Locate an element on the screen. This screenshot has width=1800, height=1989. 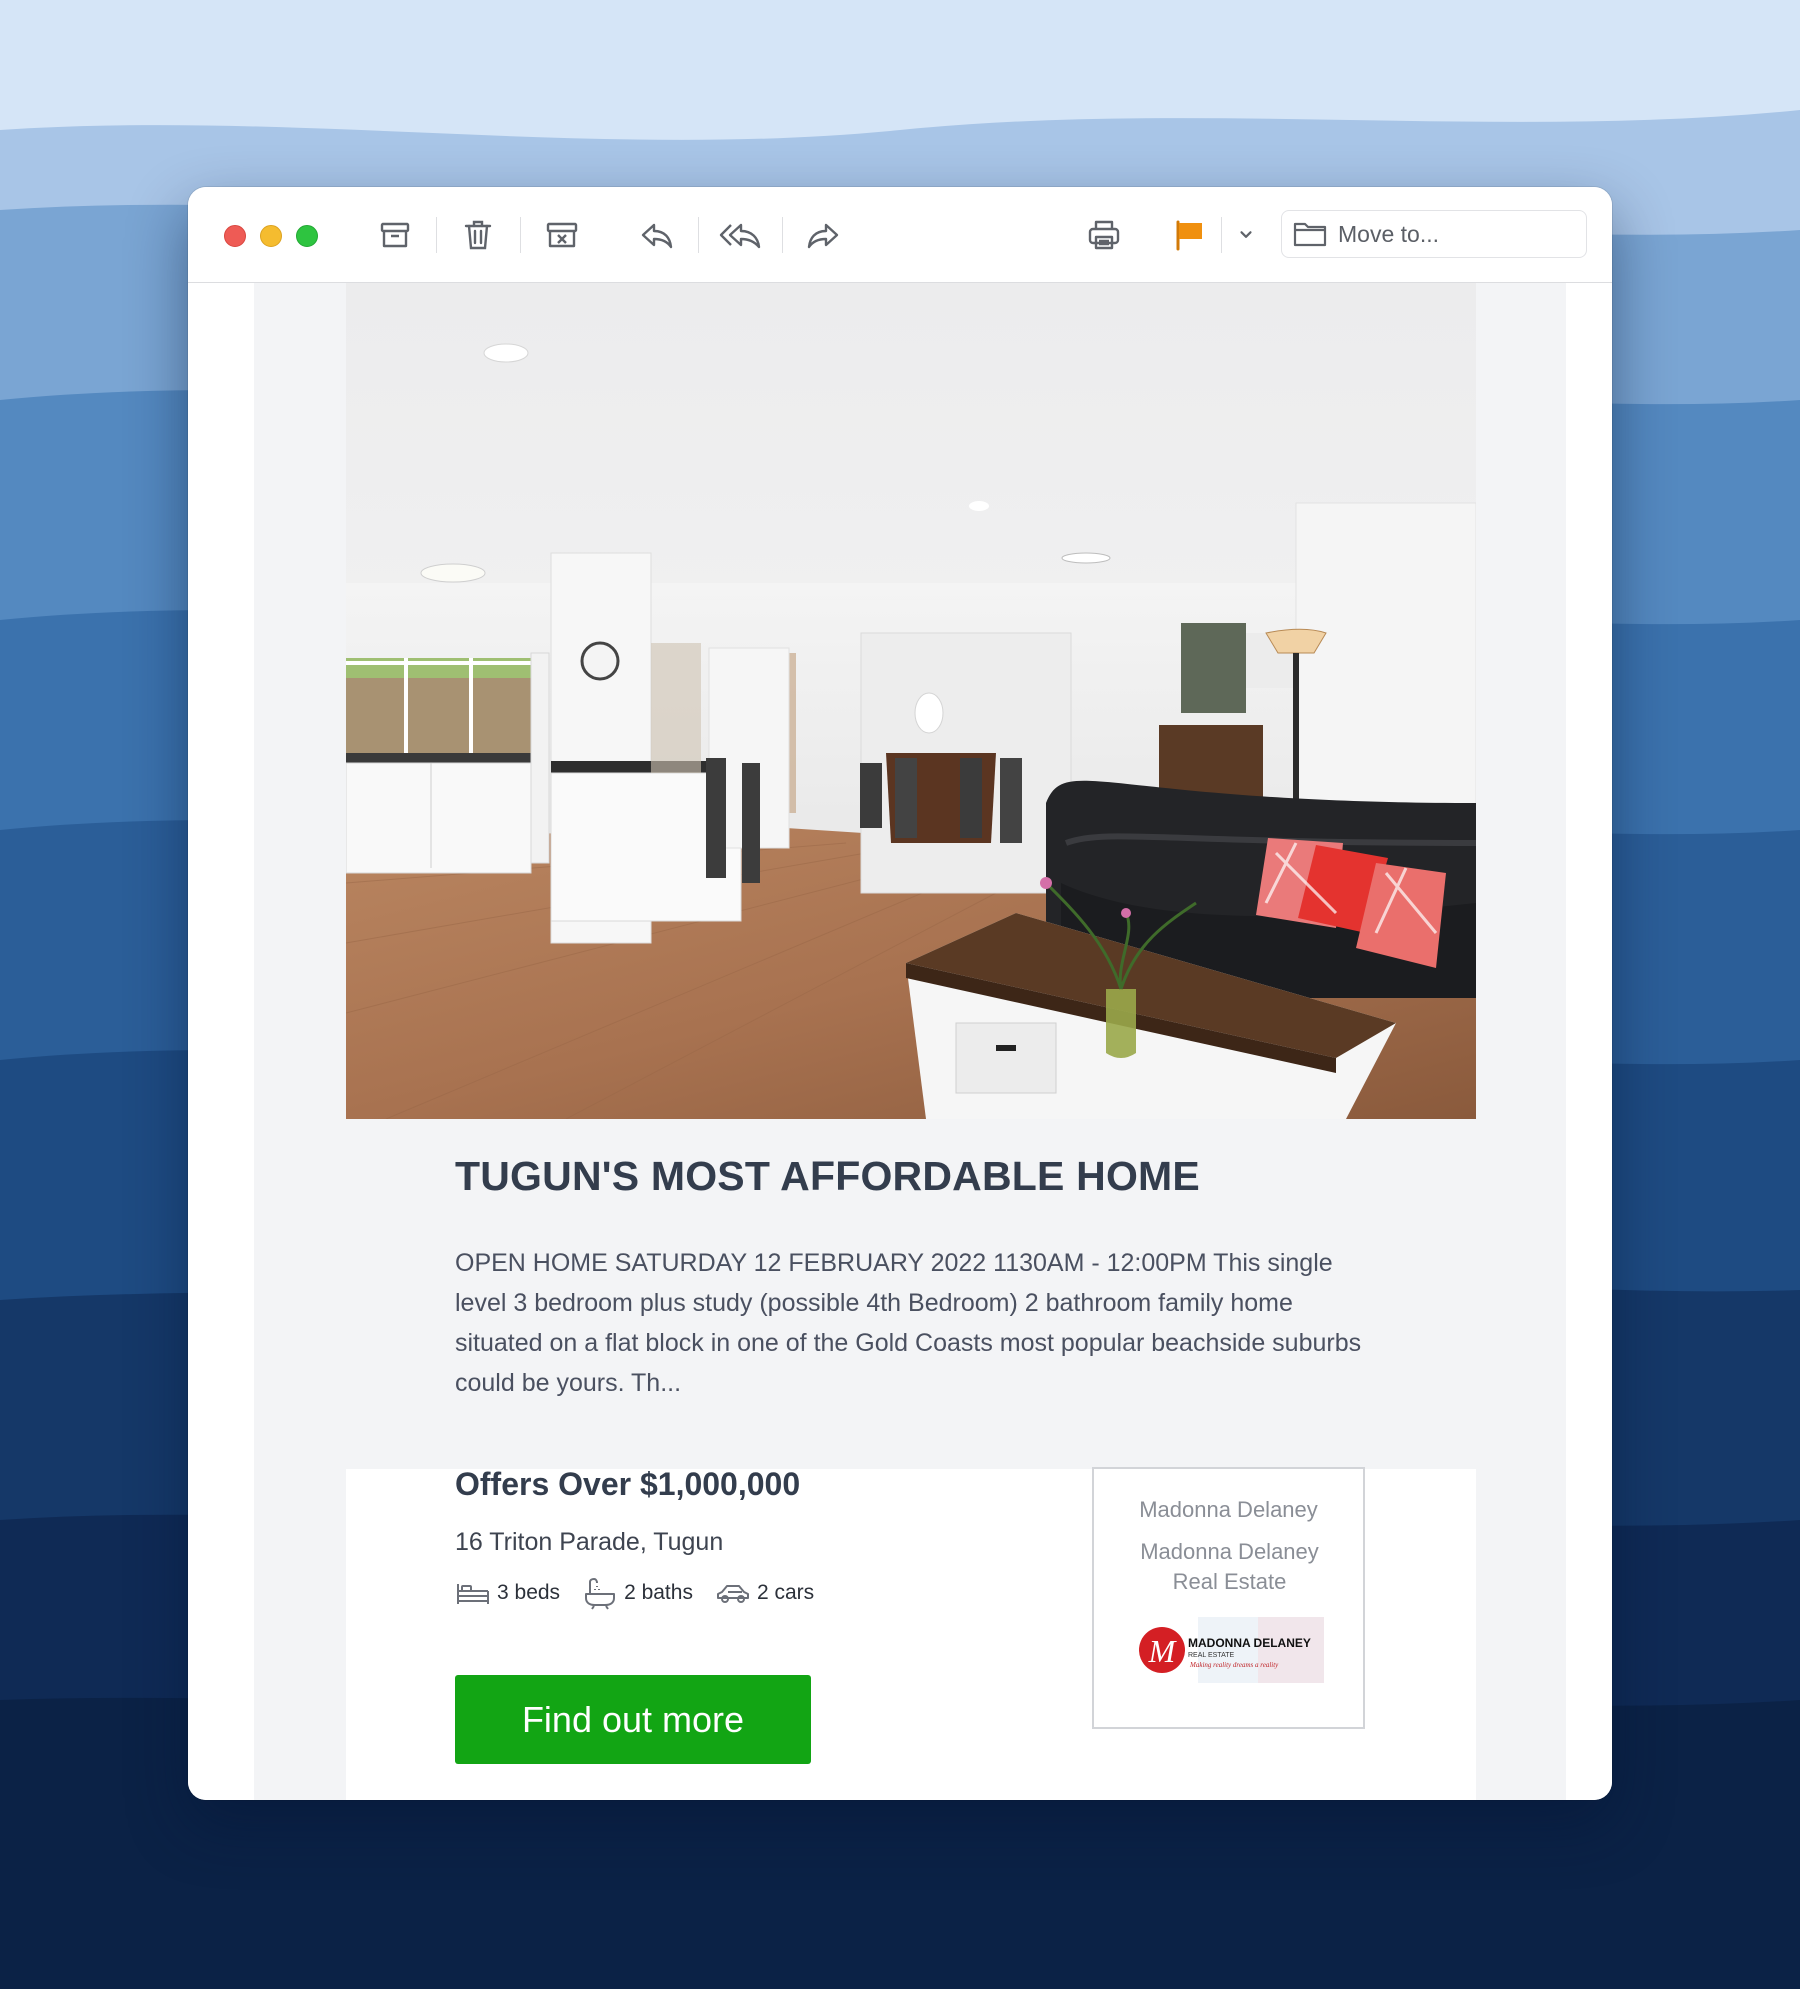
delete-button is located at coordinates (478, 235).